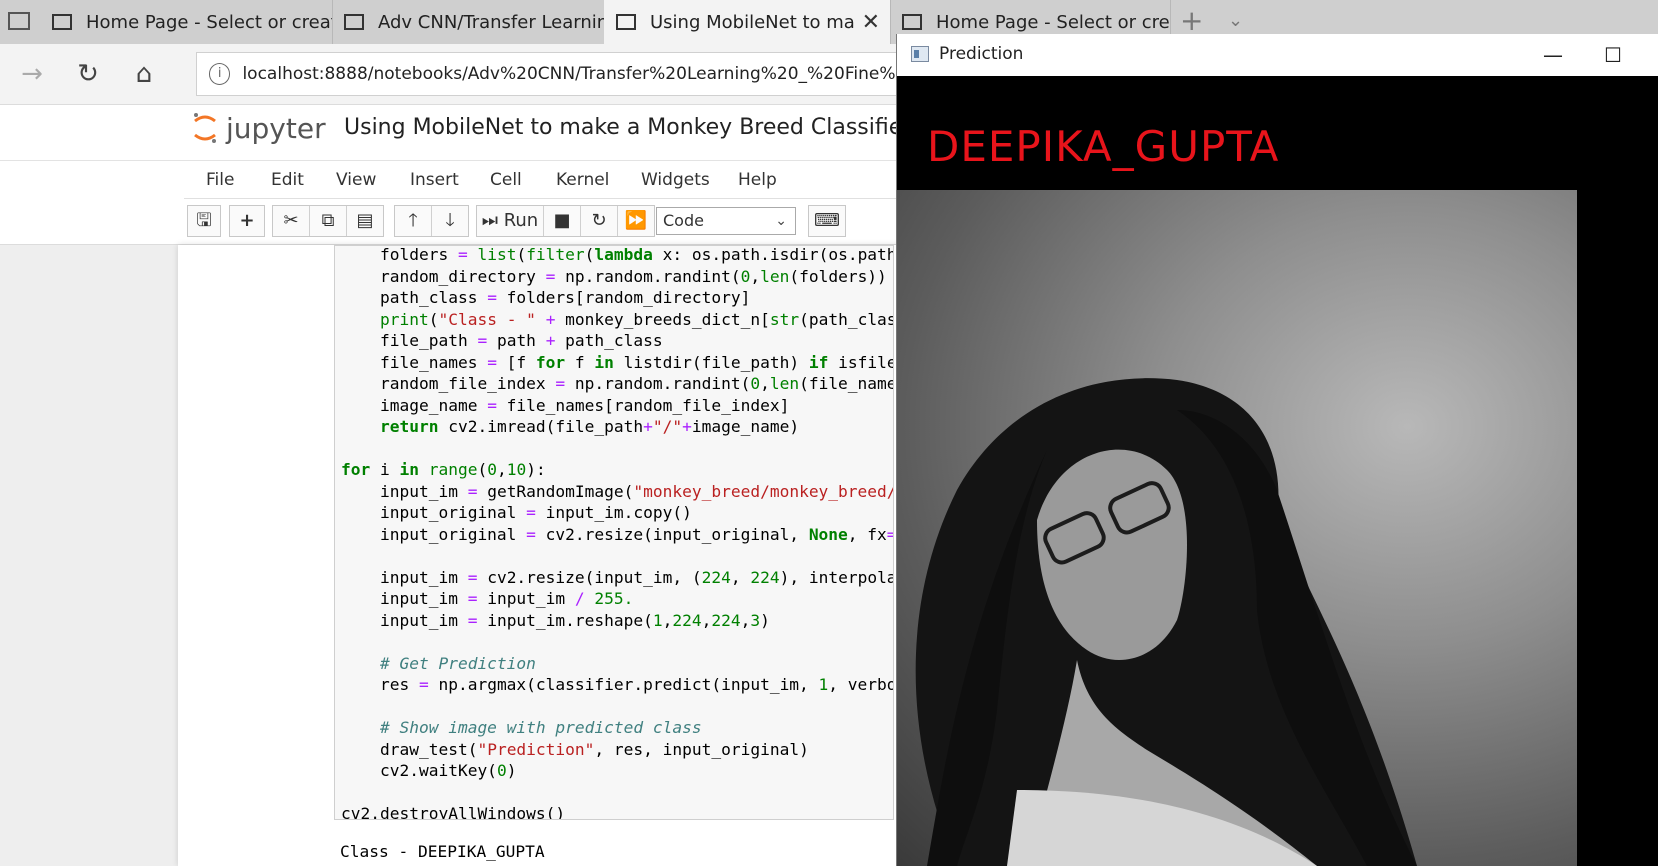 Image resolution: width=1658 pixels, height=866 pixels. I want to click on tab-home-page-1: Home Page - Select or creat, so click(186, 22).